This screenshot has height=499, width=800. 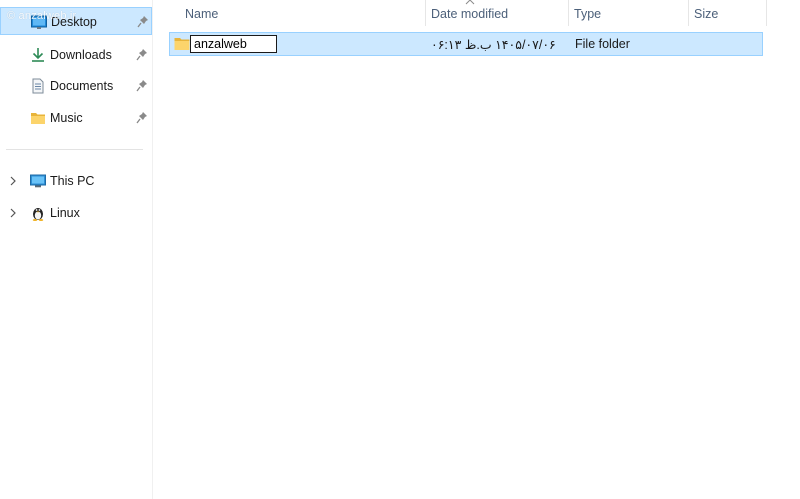 What do you see at coordinates (766, 13) in the screenshot?
I see `column-divider` at bounding box center [766, 13].